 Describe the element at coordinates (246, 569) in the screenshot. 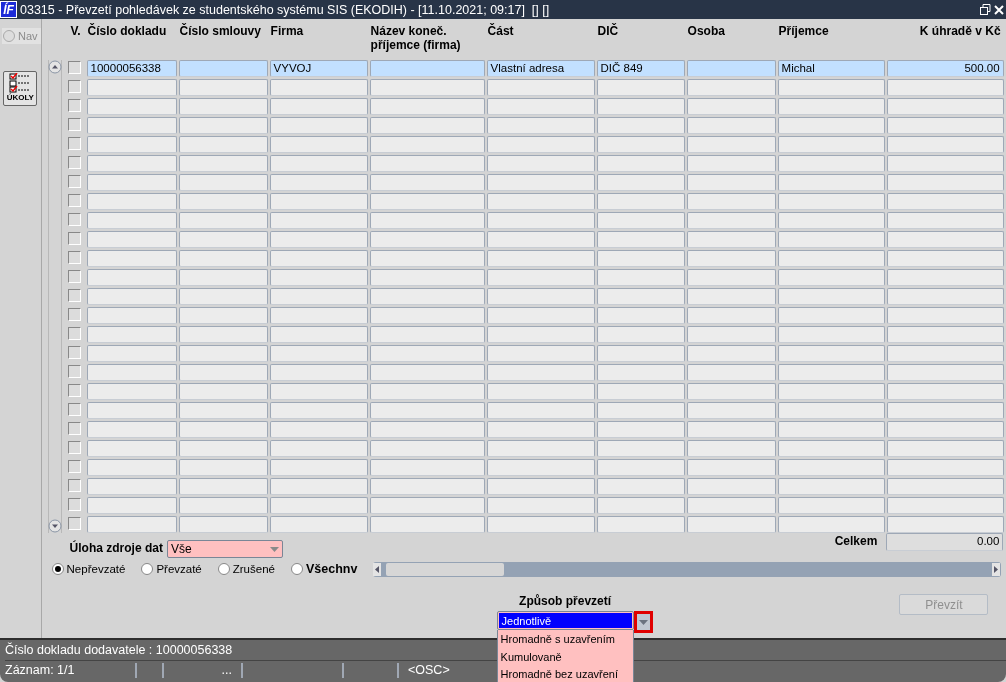

I see `filter-radio: Zrušené` at that location.